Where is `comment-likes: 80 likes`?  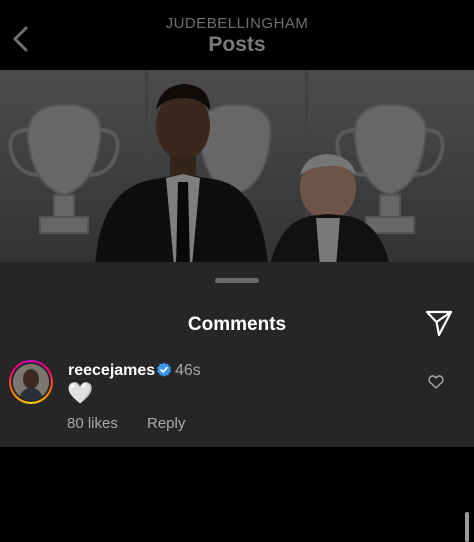
comment-likes: 80 likes is located at coordinates (92, 423).